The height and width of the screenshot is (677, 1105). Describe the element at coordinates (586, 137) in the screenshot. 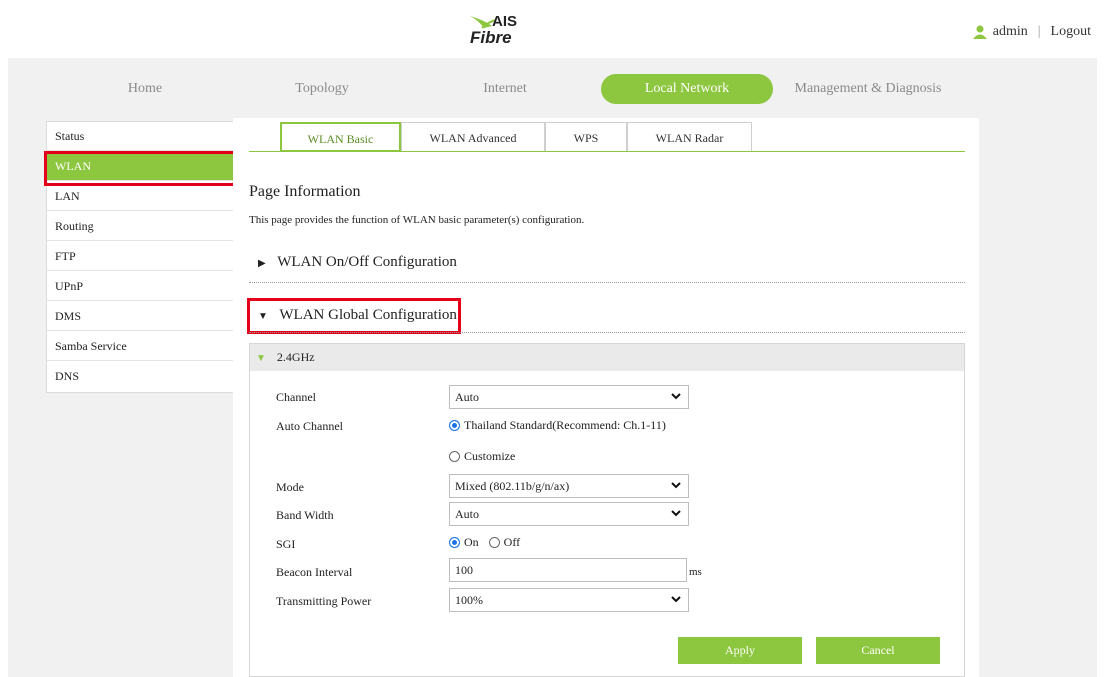

I see `tab-wps: WPS` at that location.